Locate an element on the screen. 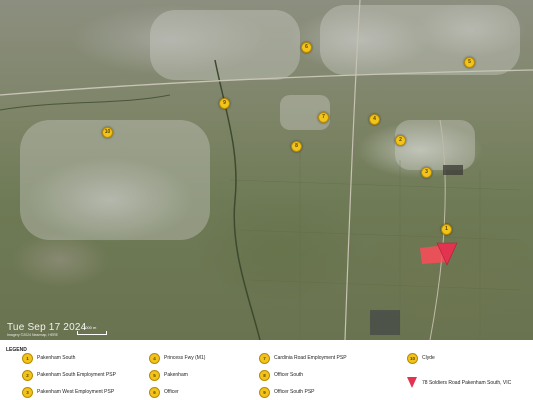 The image size is (533, 400). legend-label-4: Princess Fwy (M1) is located at coordinates (185, 358).